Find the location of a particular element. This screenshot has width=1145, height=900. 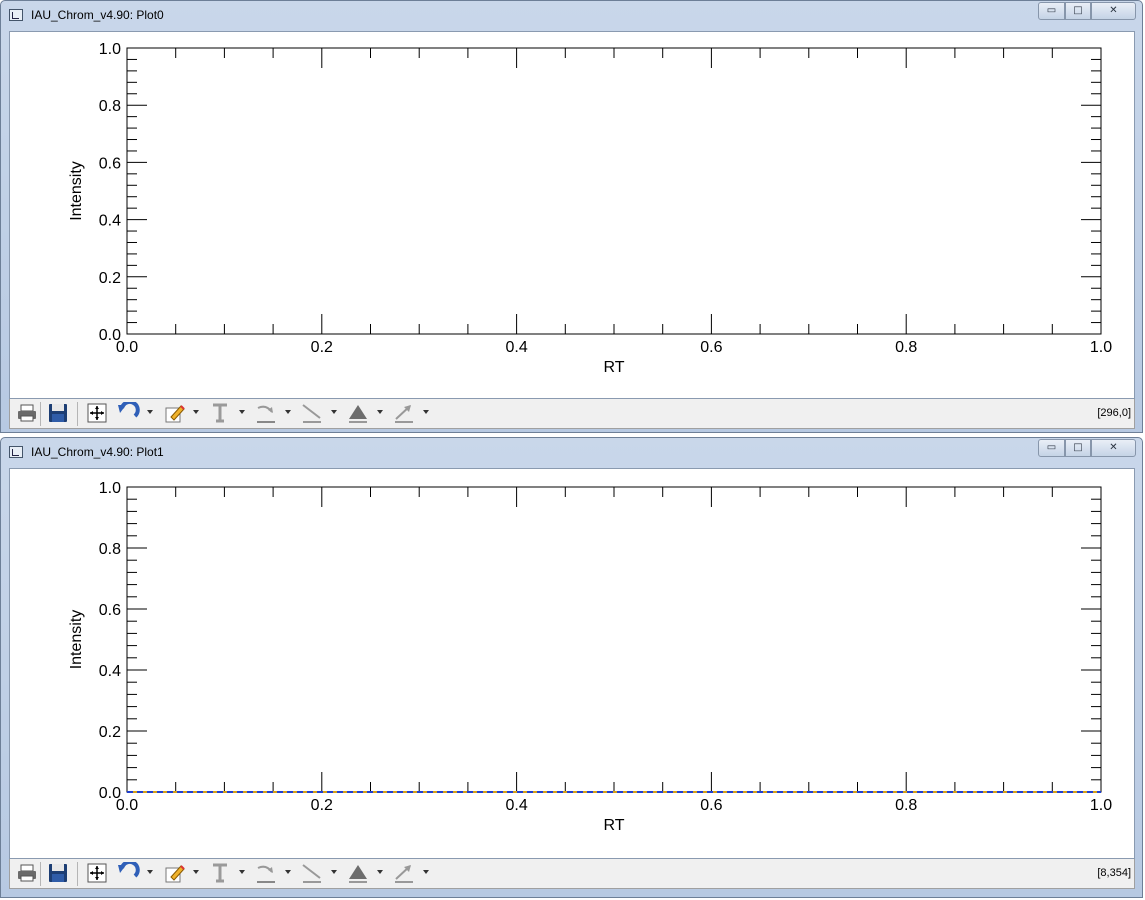

title-bar: IAU_Chrom_v4.90: Plot1 ▭ □ ✕ is located at coordinates (571, 452).